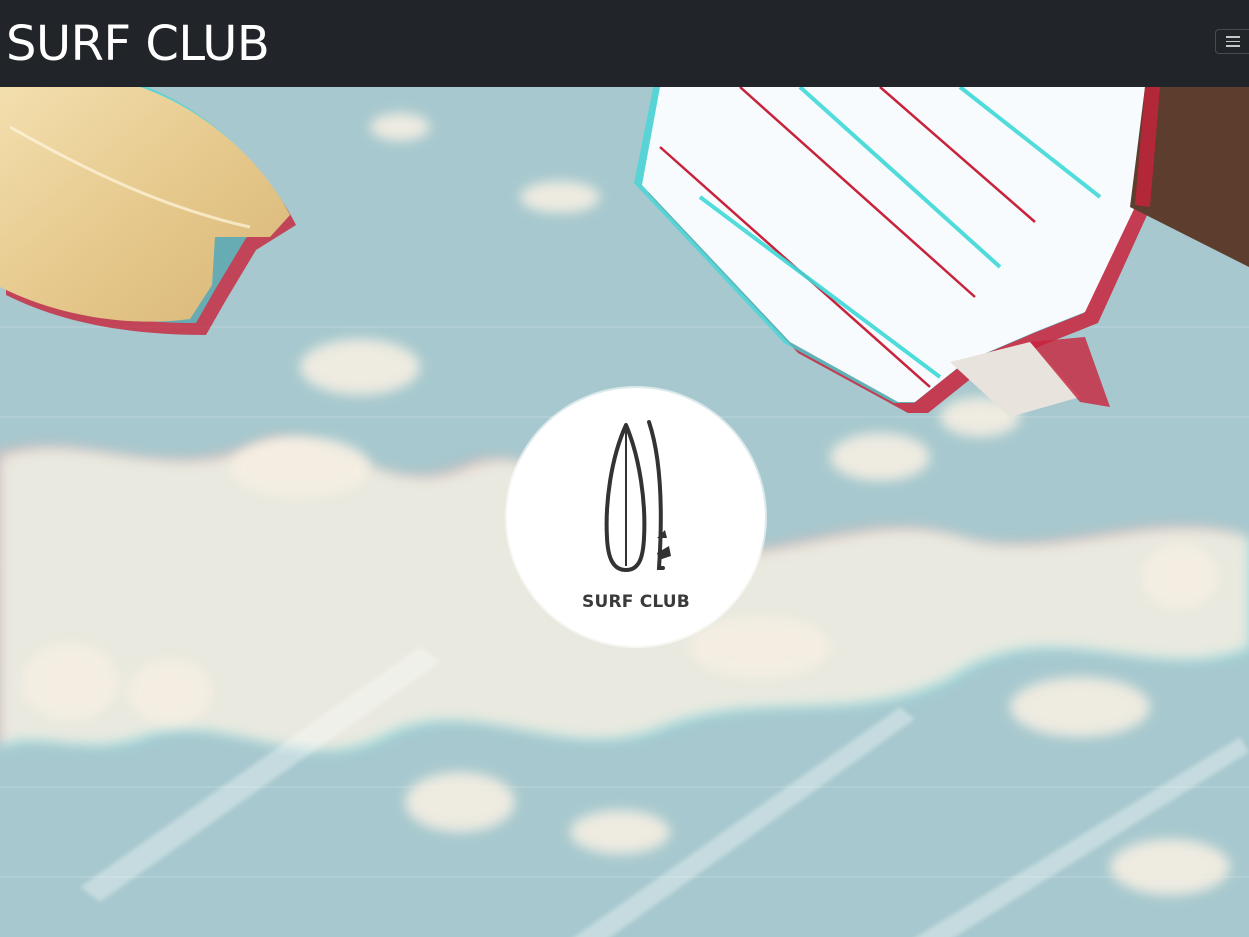 The width and height of the screenshot is (1249, 937). Describe the element at coordinates (636, 517) in the screenshot. I see `surf-club-logo: SURF CLUB` at that location.